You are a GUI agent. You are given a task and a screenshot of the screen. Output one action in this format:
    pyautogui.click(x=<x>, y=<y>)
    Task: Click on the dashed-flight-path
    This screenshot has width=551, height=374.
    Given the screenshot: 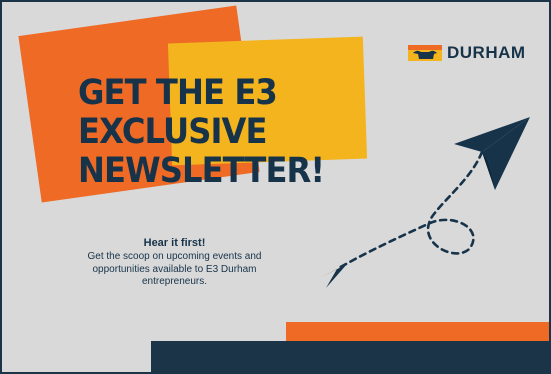 What is the action you would take?
    pyautogui.click(x=409, y=210)
    